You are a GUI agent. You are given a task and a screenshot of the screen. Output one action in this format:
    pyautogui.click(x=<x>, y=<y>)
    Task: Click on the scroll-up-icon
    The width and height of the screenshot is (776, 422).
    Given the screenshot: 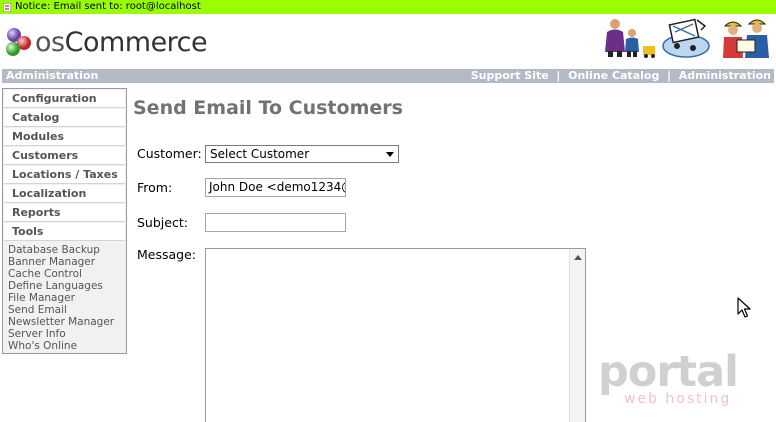 What is the action you would take?
    pyautogui.click(x=578, y=257)
    